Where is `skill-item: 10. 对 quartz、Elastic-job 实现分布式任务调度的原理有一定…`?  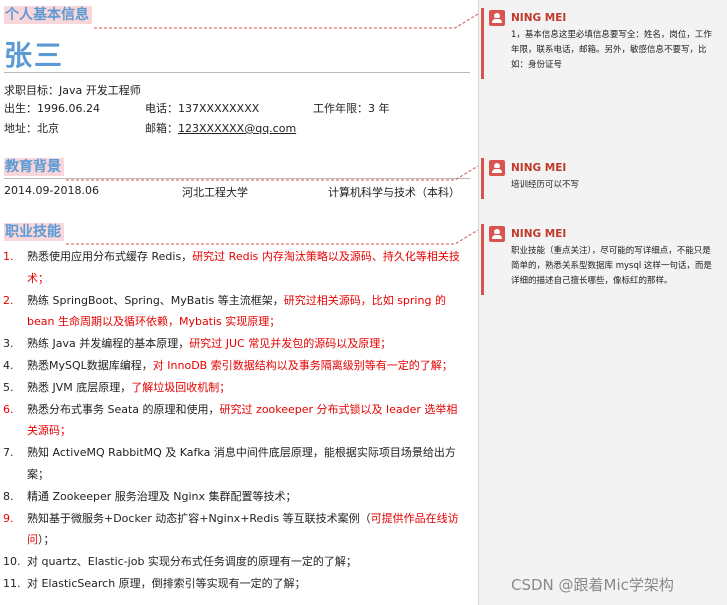 skill-item: 10. 对 quartz、Elastic-job 实现分布式任务调度的原理有一定… is located at coordinates (235, 562).